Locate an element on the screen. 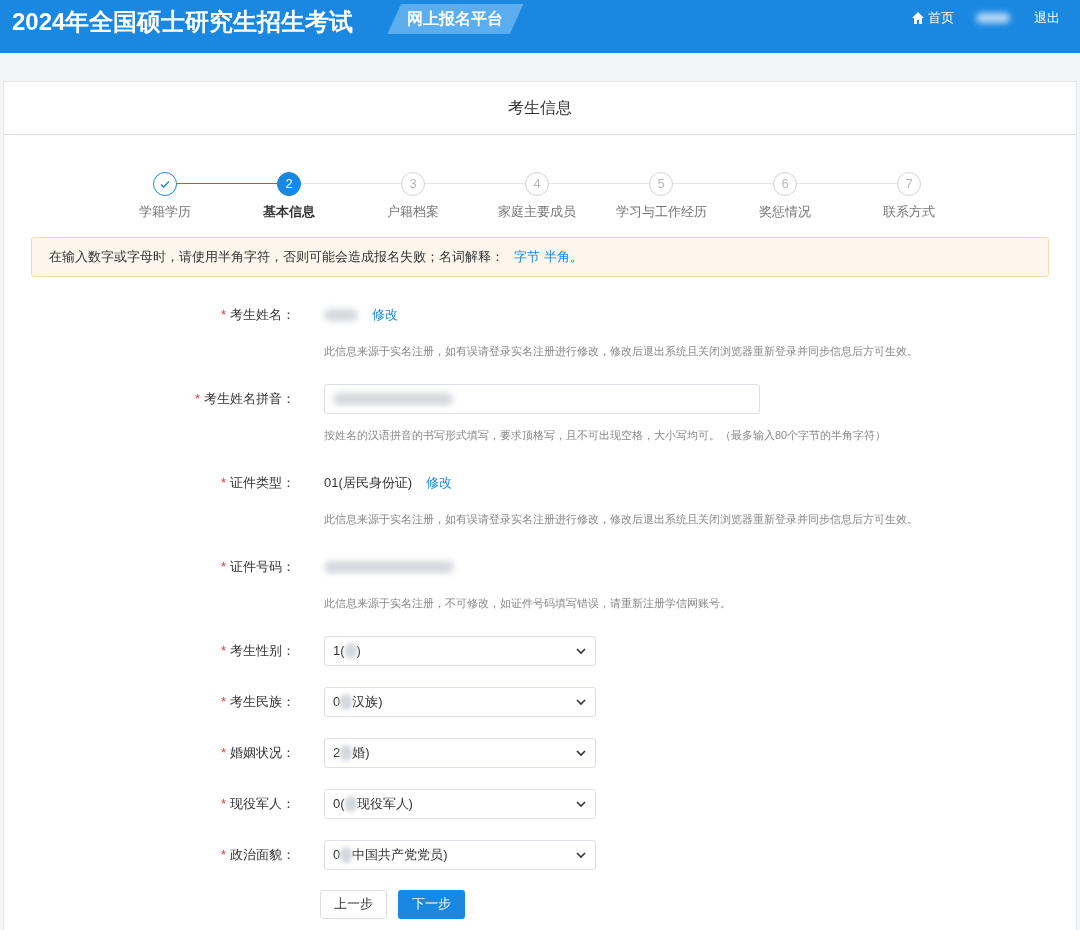 The width and height of the screenshot is (1080, 930). select-value: 2 is located at coordinates (337, 752).